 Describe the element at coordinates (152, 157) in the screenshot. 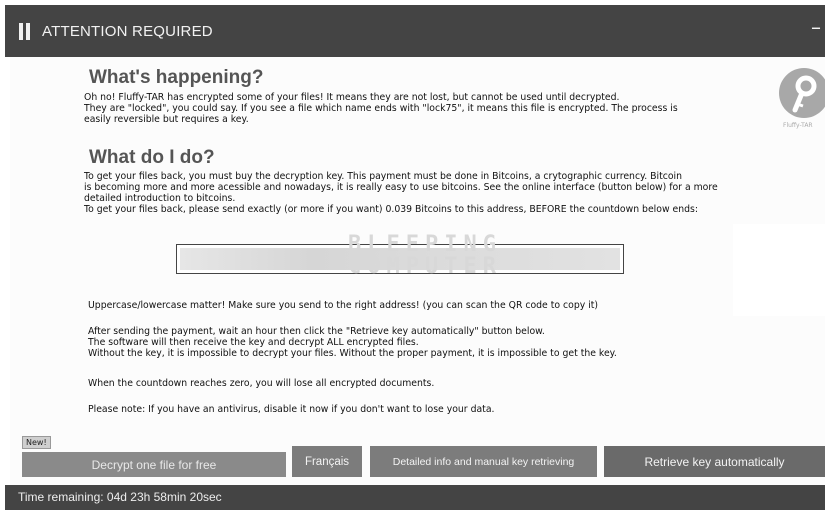

I see `heading-what-do-i-do: What do I do?` at that location.